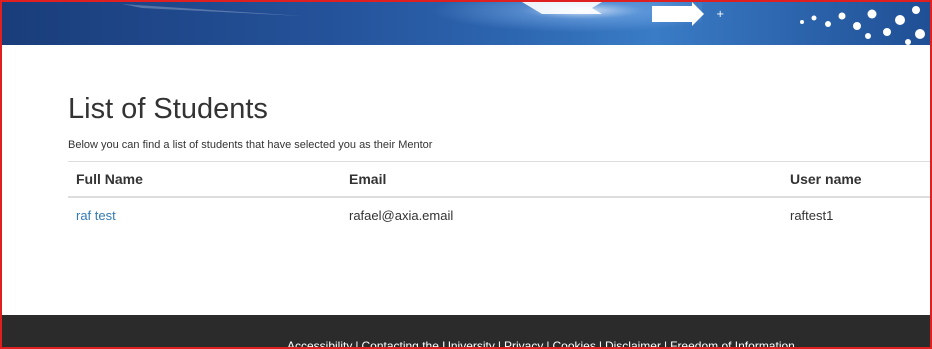 This screenshot has width=932, height=349. What do you see at coordinates (856, 179) in the screenshot?
I see `column-header-user-name: User name` at bounding box center [856, 179].